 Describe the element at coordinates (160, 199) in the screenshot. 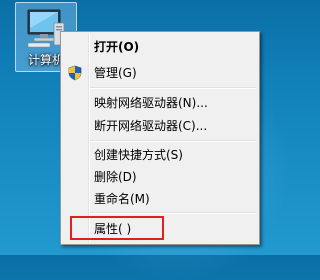

I see `menu-item-rename: 重命名(M)` at that location.